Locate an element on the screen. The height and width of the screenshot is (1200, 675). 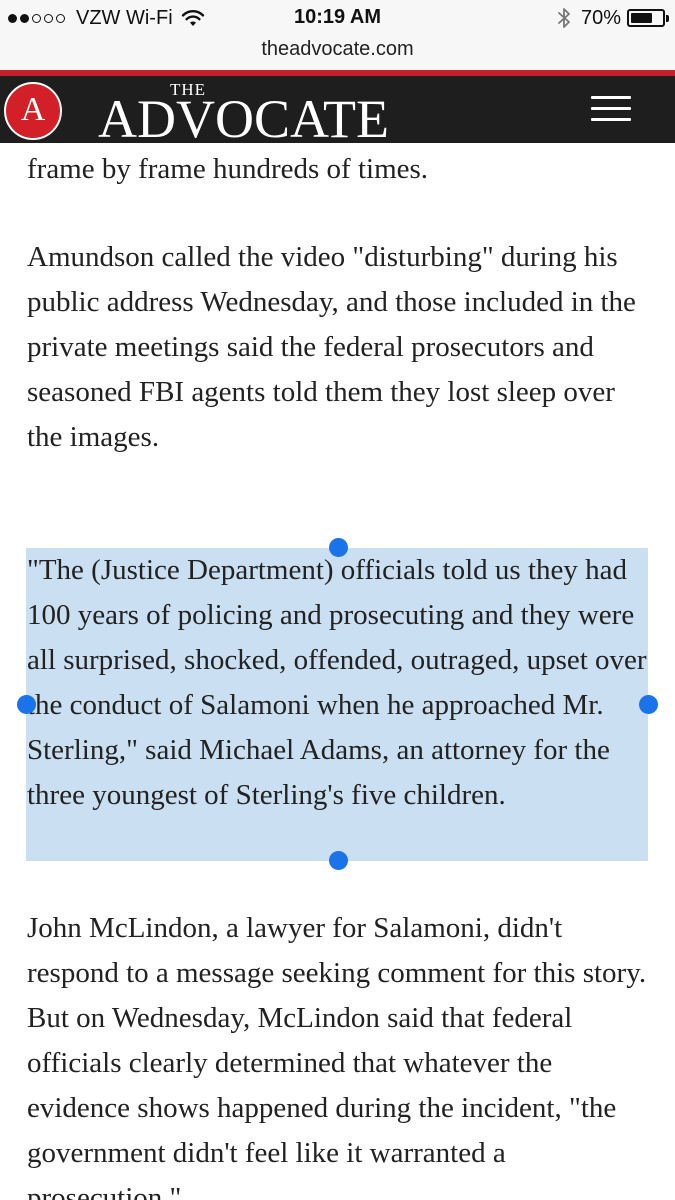
battery-percentage: 70% is located at coordinates (600, 17).